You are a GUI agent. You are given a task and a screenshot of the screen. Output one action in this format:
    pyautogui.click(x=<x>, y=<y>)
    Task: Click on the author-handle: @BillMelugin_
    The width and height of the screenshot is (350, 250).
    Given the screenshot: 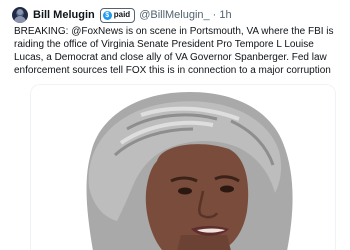 What is the action you would take?
    pyautogui.click(x=174, y=15)
    